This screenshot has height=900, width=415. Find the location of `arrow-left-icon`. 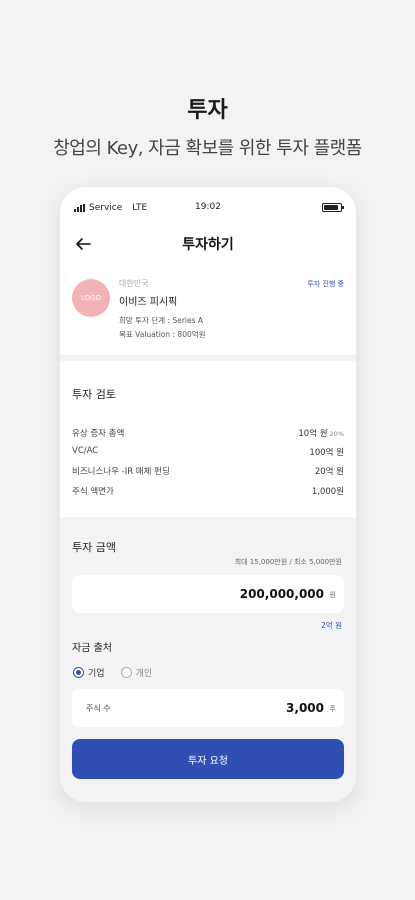

arrow-left-icon is located at coordinates (83, 244).